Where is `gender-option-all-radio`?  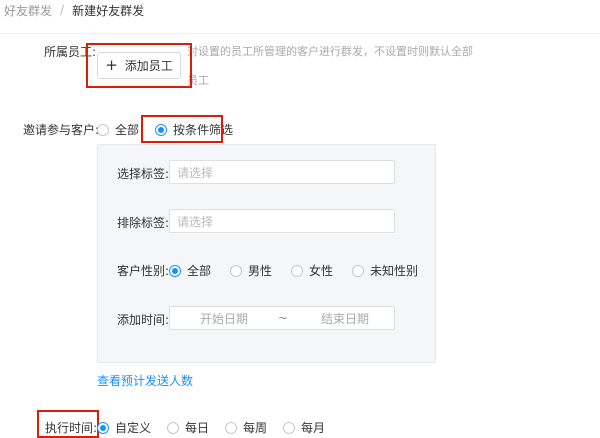
gender-option-all-radio is located at coordinates (175, 270).